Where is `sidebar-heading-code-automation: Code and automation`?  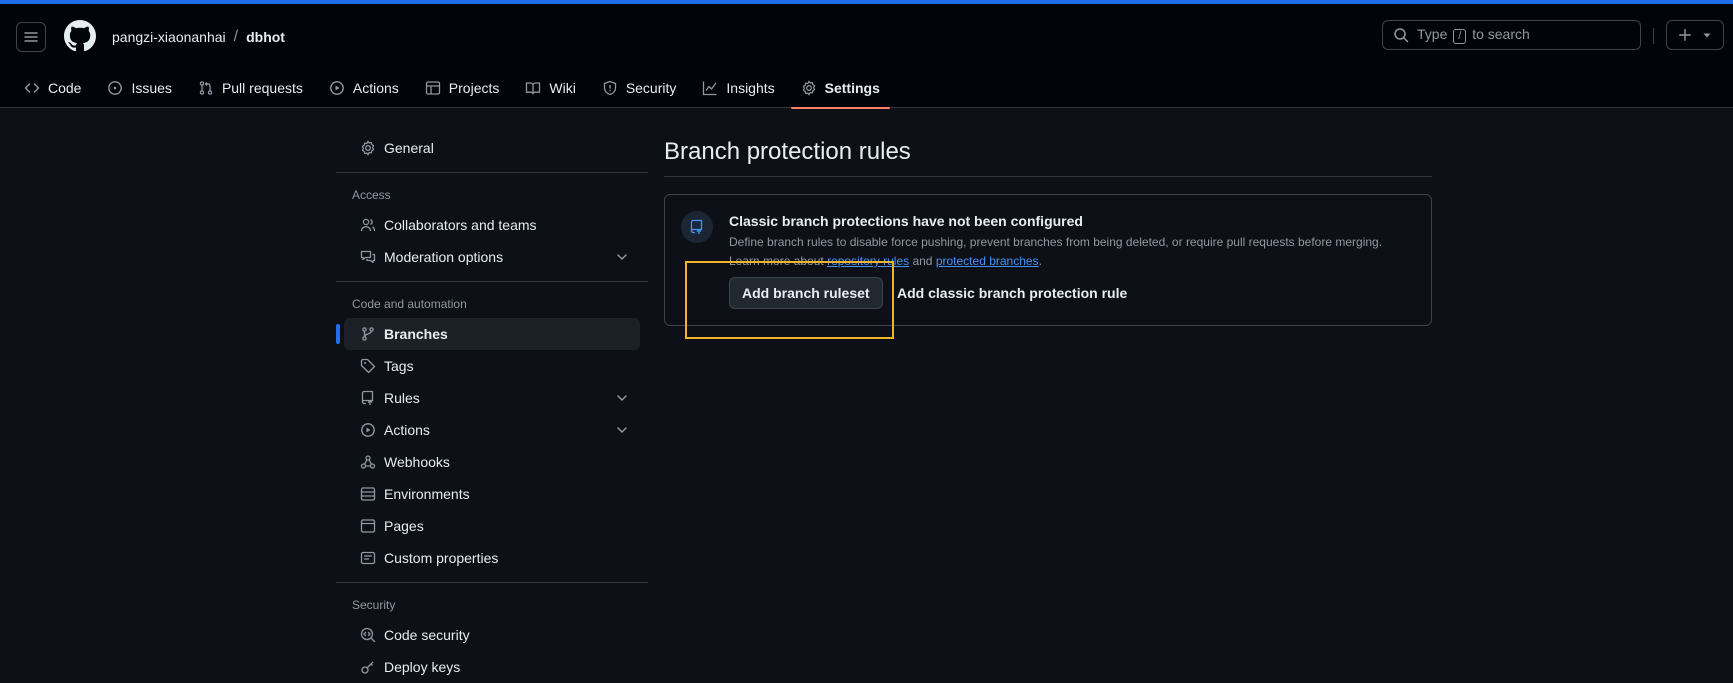 sidebar-heading-code-automation: Code and automation is located at coordinates (409, 304).